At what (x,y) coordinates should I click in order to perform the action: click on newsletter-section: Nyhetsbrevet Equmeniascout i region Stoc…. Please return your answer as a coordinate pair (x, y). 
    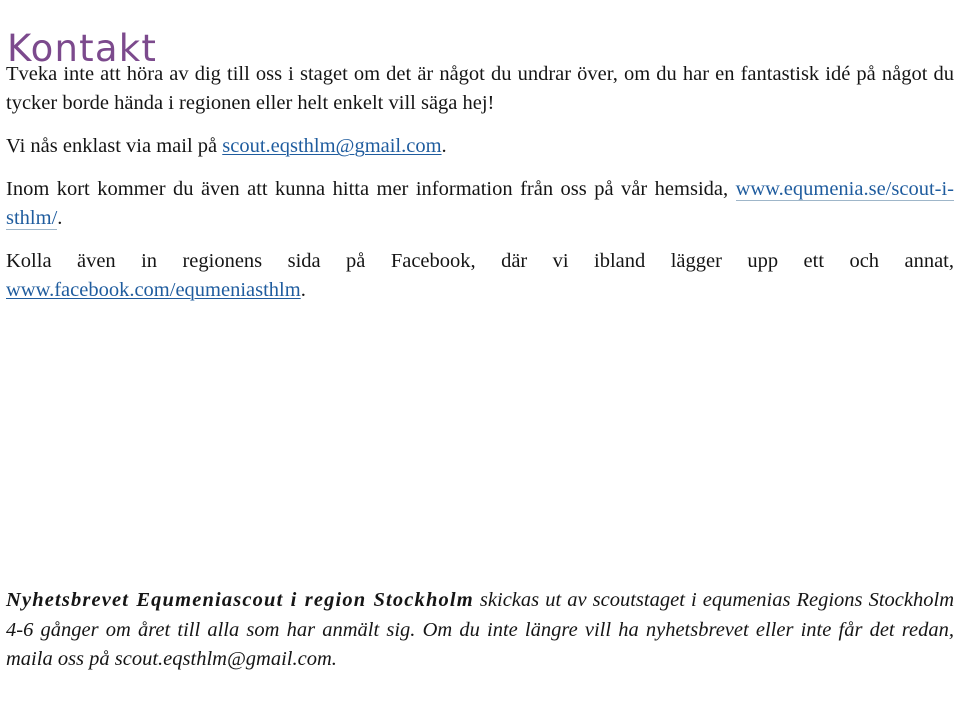
    Looking at the image, I should click on (480, 630).